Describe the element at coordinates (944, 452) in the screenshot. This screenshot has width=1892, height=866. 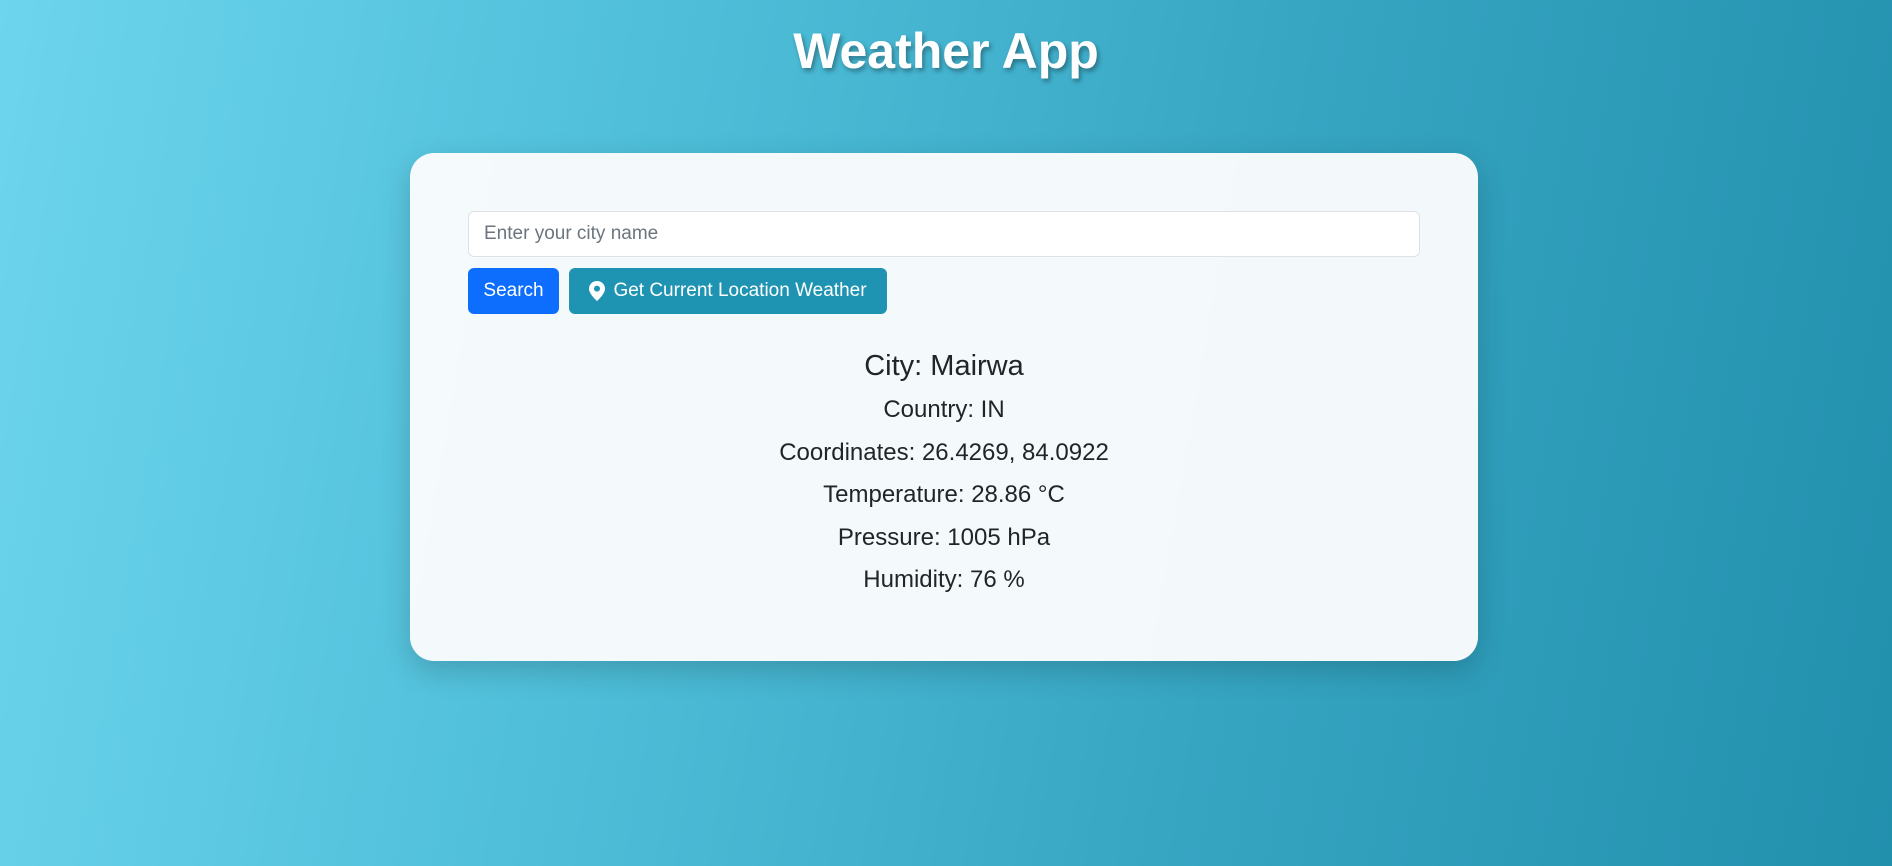
I see `coordinates-value: Coordinates: 26.4269, 84.0922` at that location.